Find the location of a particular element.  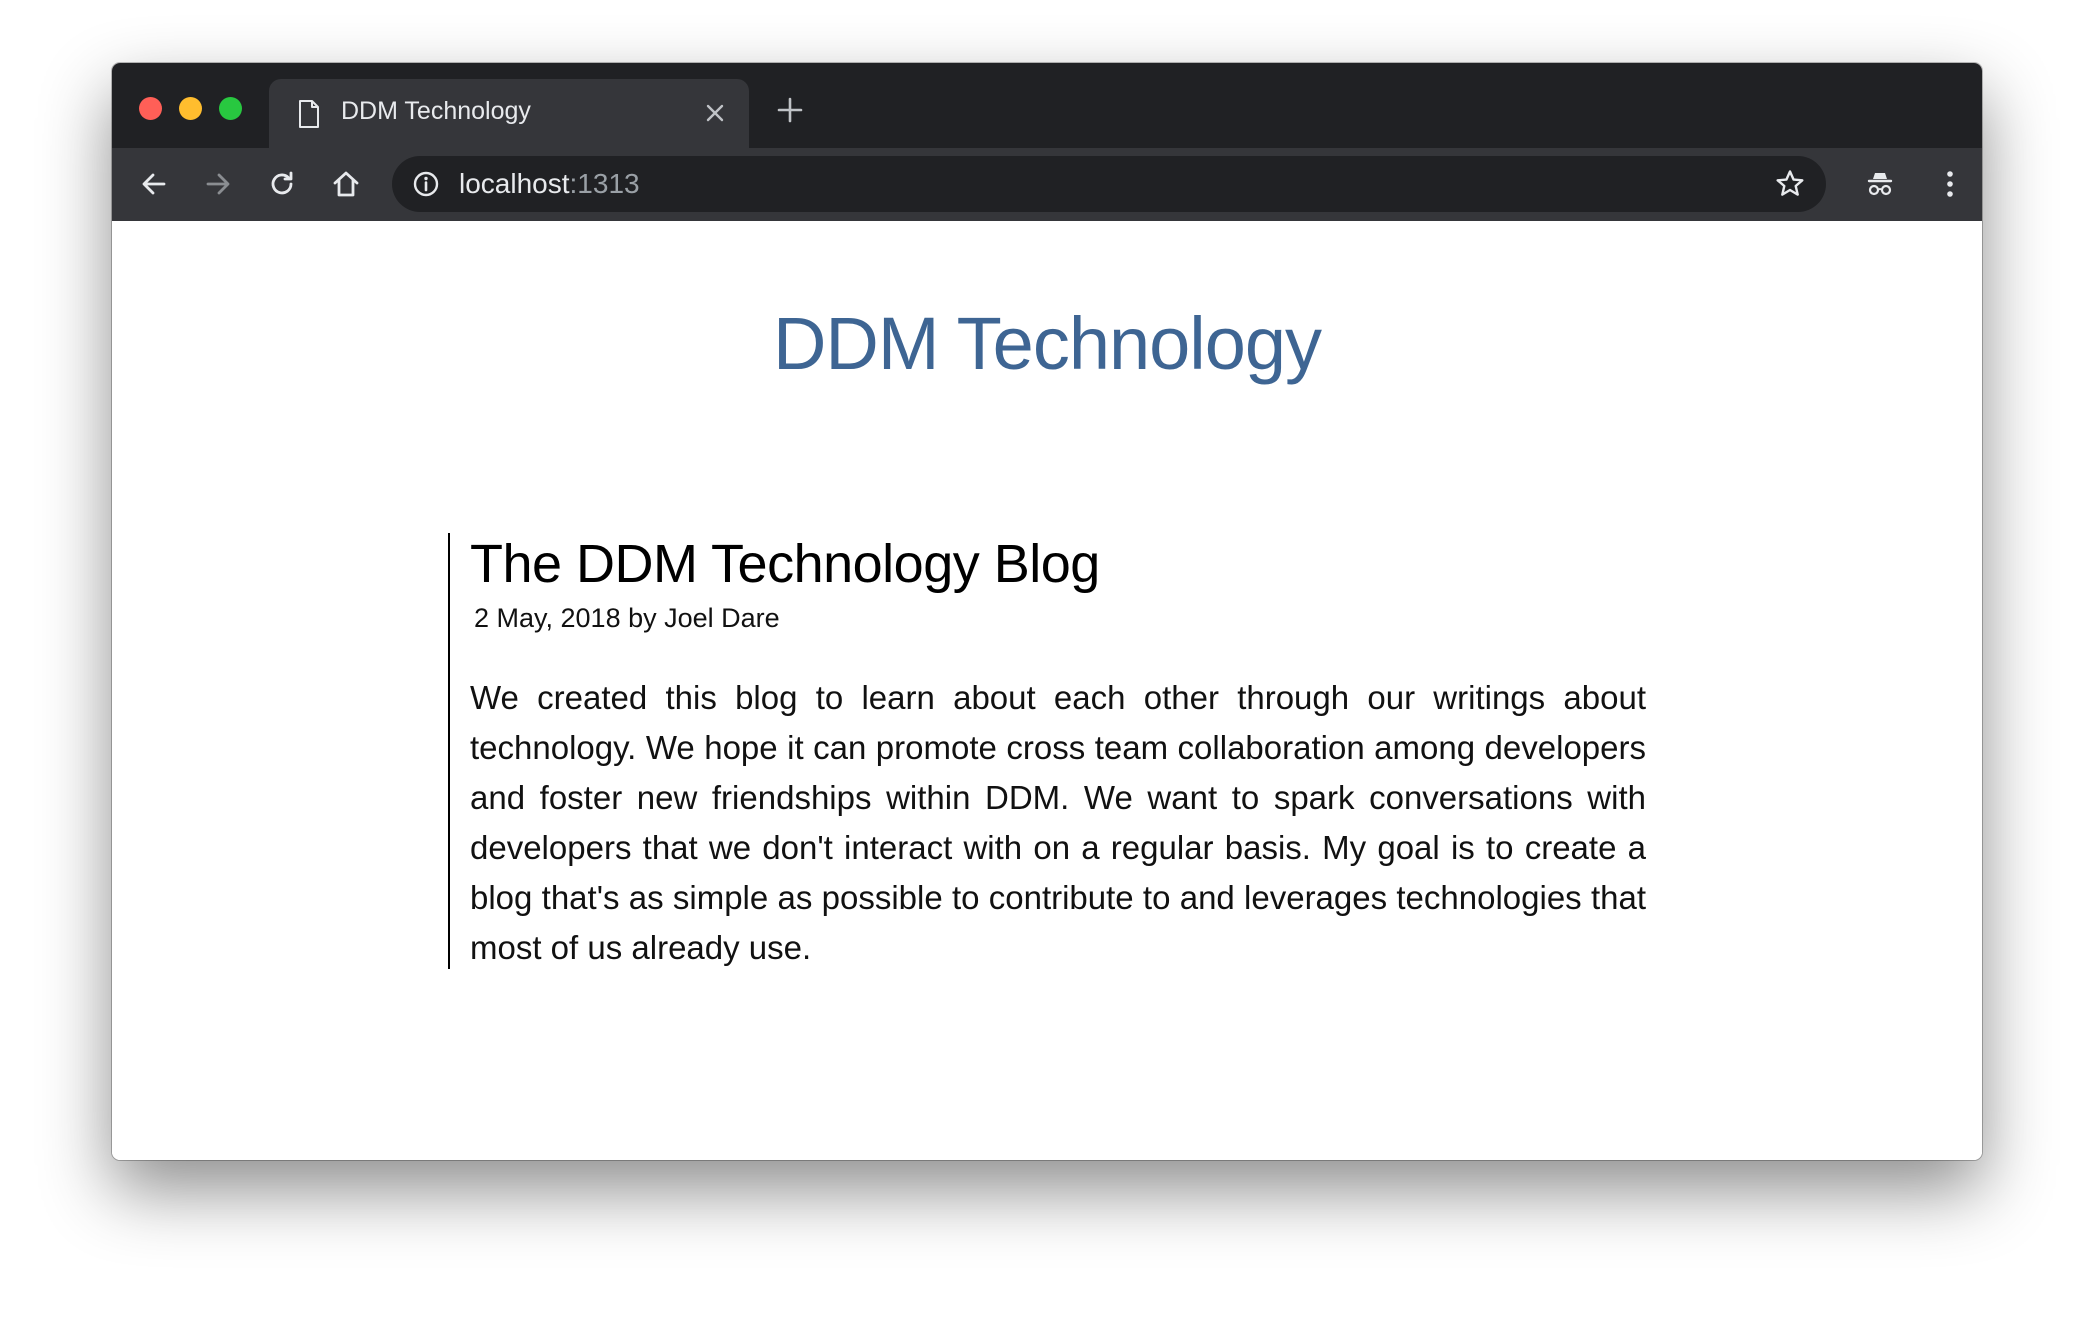

browser-tab: DDM Technology is located at coordinates (509, 113).